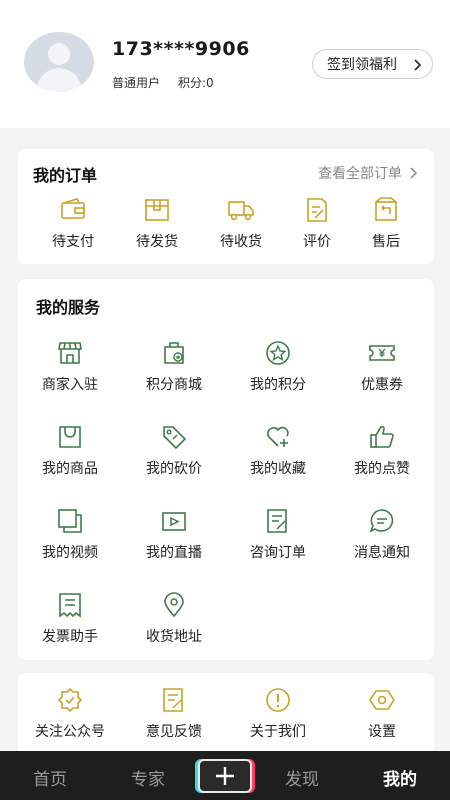 This screenshot has height=800, width=450. Describe the element at coordinates (278, 451) in the screenshot. I see `service-my-favorites: 我的收藏` at that location.